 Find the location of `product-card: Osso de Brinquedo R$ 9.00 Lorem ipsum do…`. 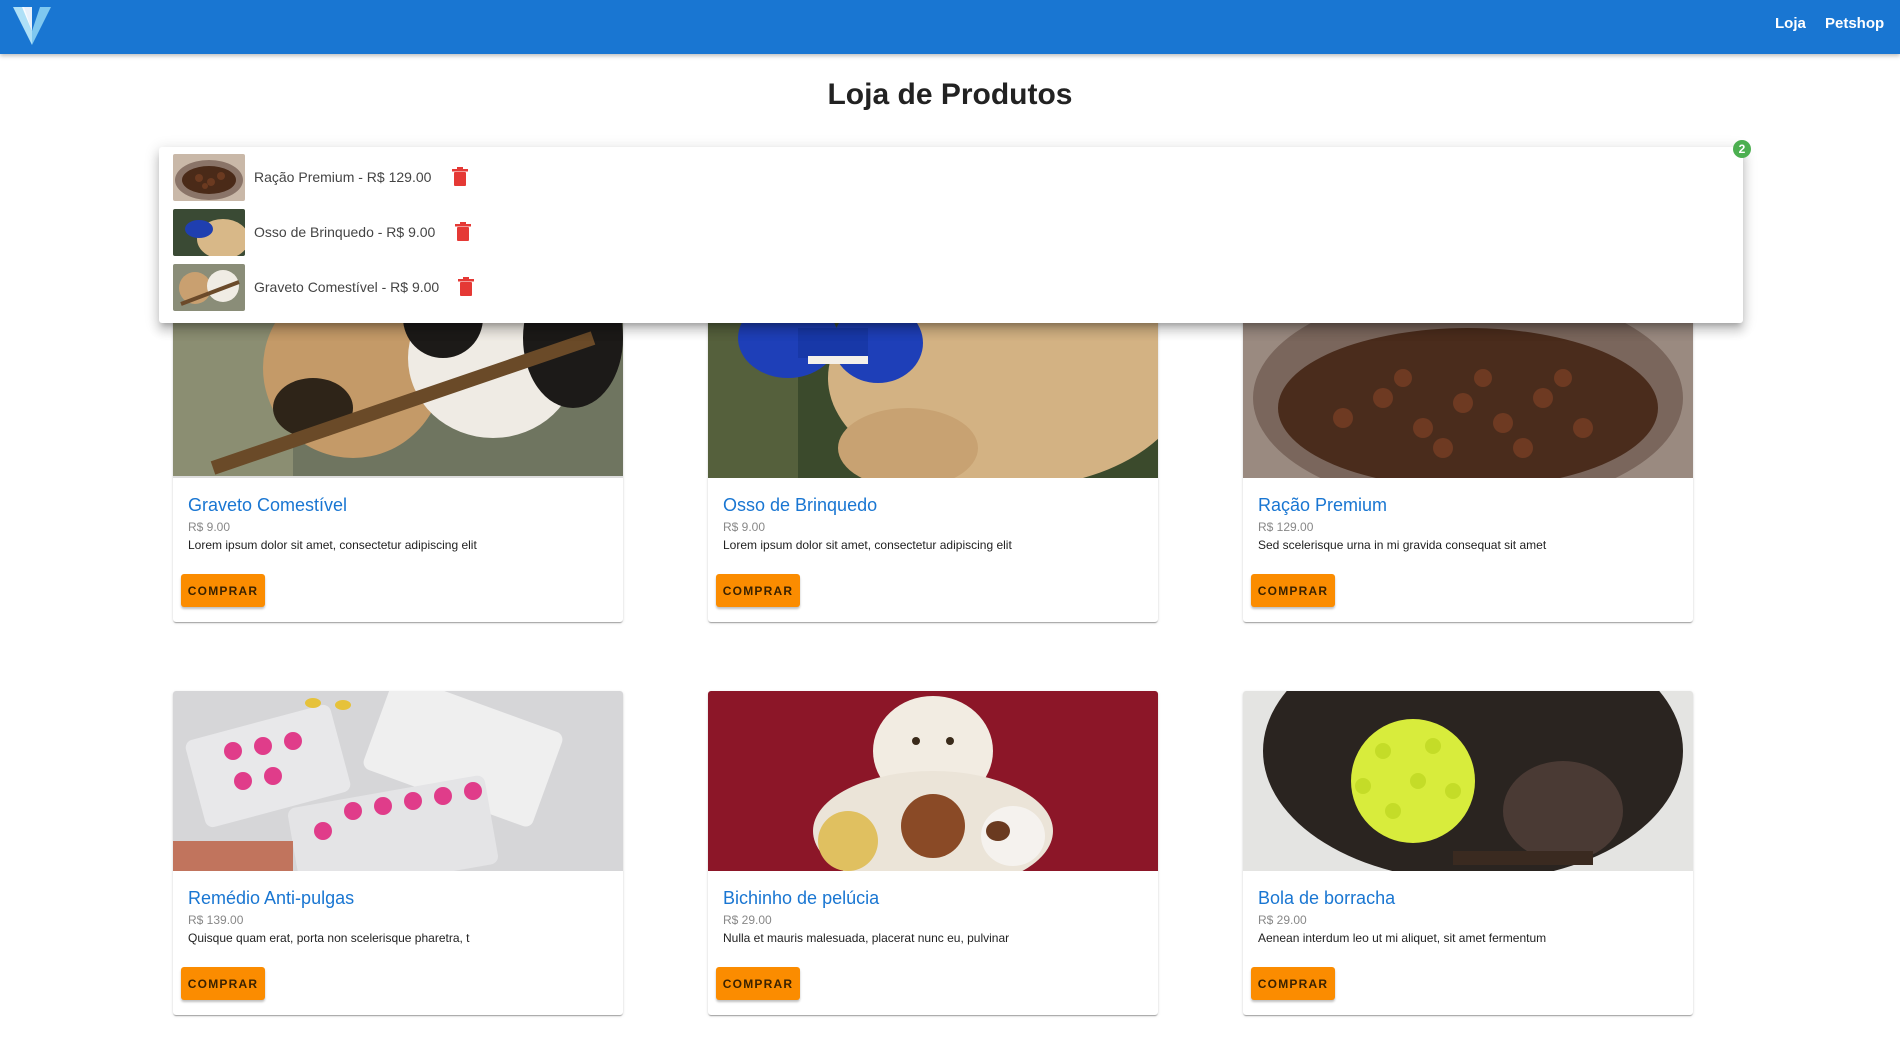

product-card: Osso de Brinquedo R$ 9.00 Lorem ipsum do… is located at coordinates (933, 460).